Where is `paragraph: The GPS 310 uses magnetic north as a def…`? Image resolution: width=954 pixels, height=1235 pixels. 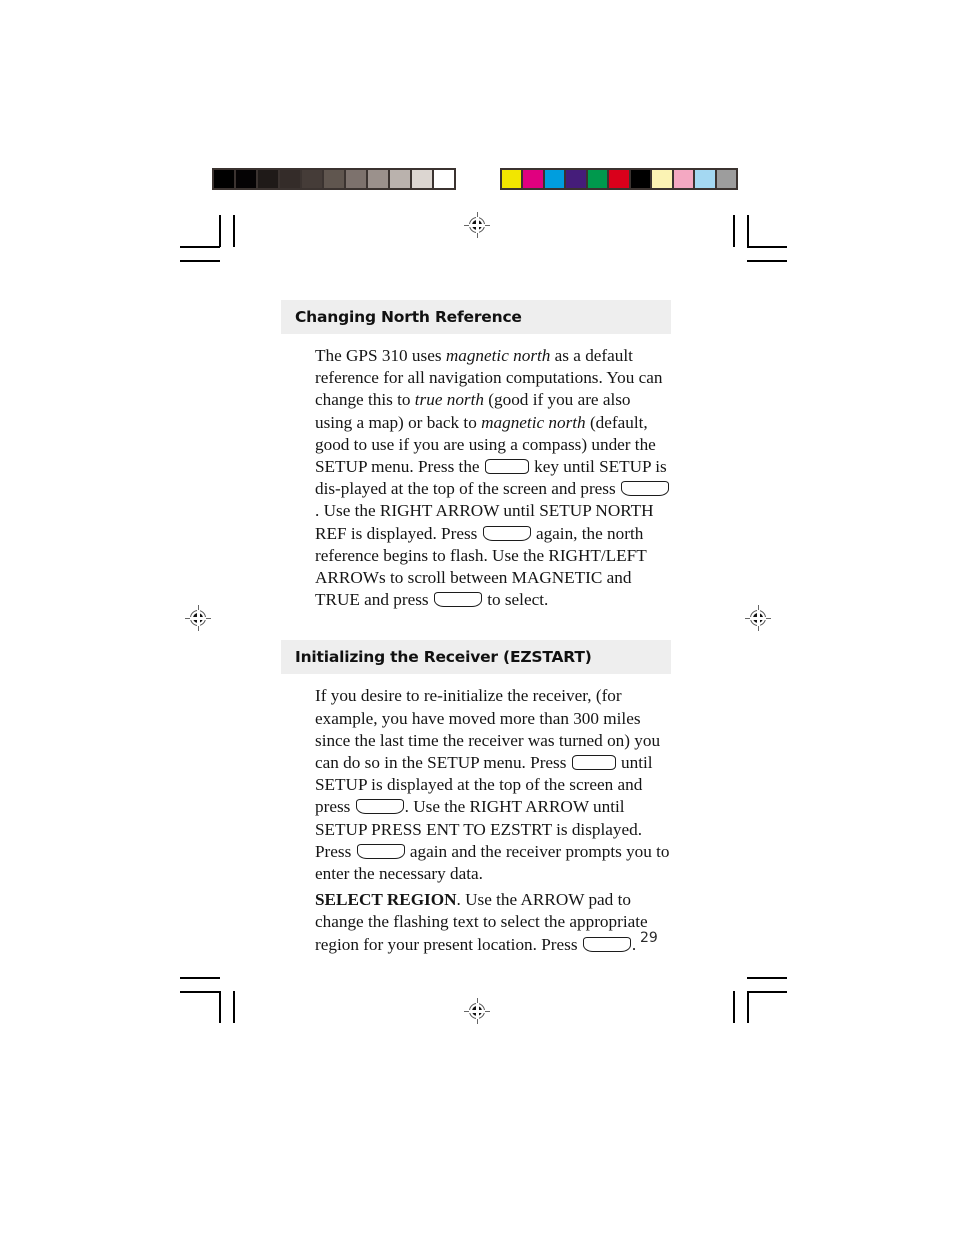 paragraph: The GPS 310 uses magnetic north as a def… is located at coordinates (493, 478).